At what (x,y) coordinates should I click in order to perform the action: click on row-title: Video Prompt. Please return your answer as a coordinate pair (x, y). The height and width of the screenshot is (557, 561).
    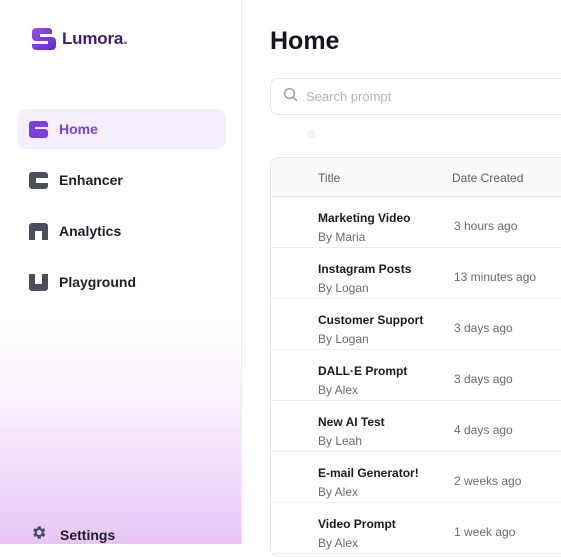
    Looking at the image, I should click on (357, 524).